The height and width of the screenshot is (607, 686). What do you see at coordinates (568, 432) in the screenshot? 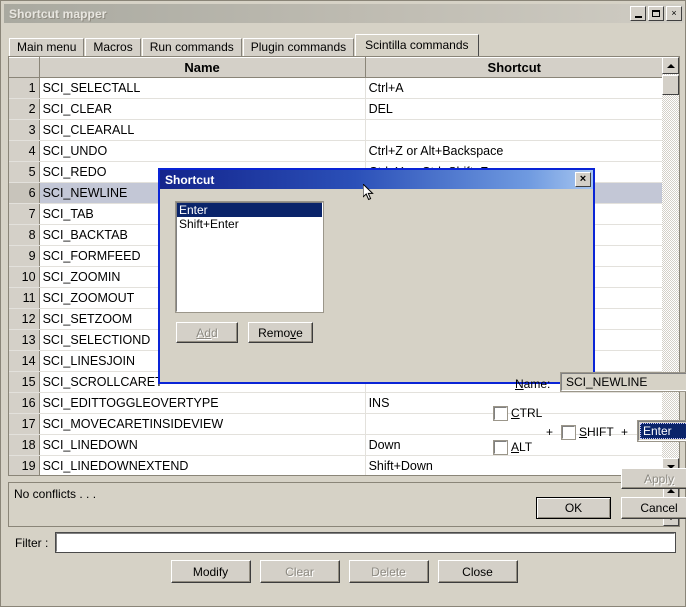
I see `shift-checkbox` at bounding box center [568, 432].